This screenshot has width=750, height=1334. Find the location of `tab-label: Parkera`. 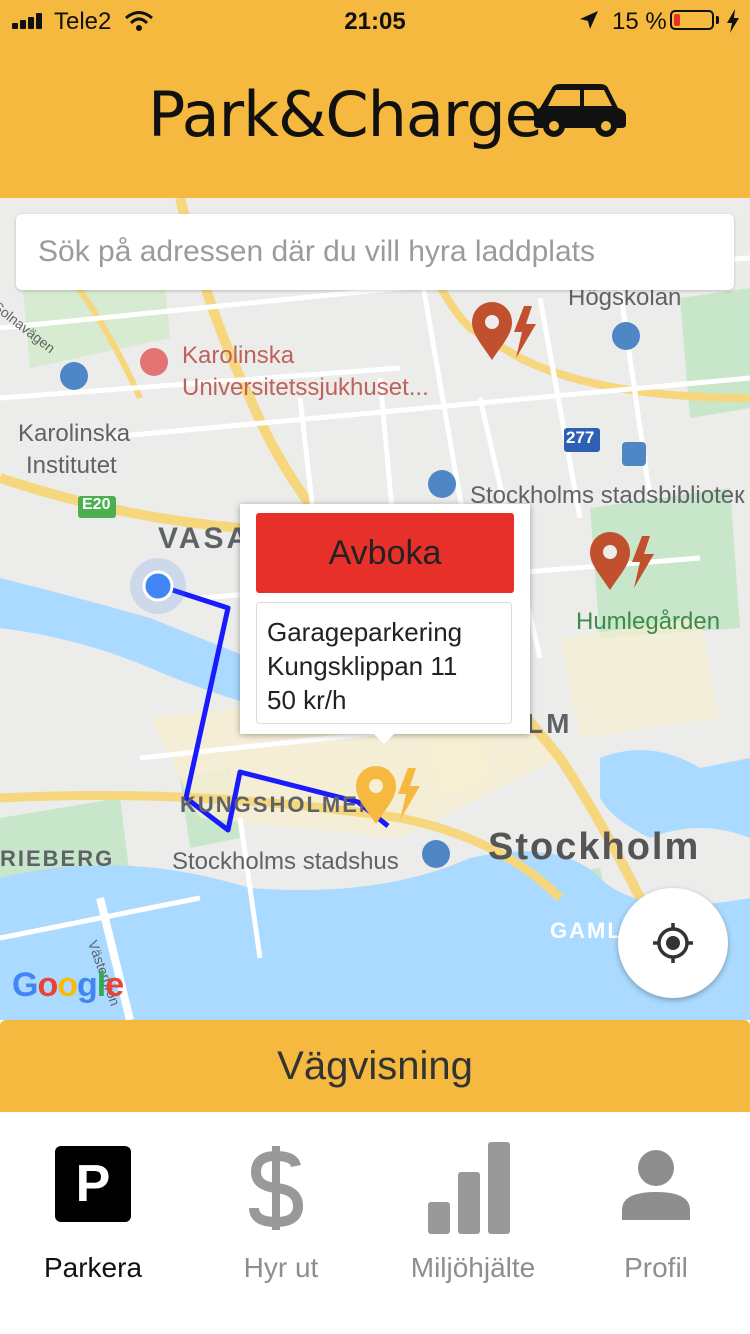

tab-label: Parkera is located at coordinates (93, 1267).